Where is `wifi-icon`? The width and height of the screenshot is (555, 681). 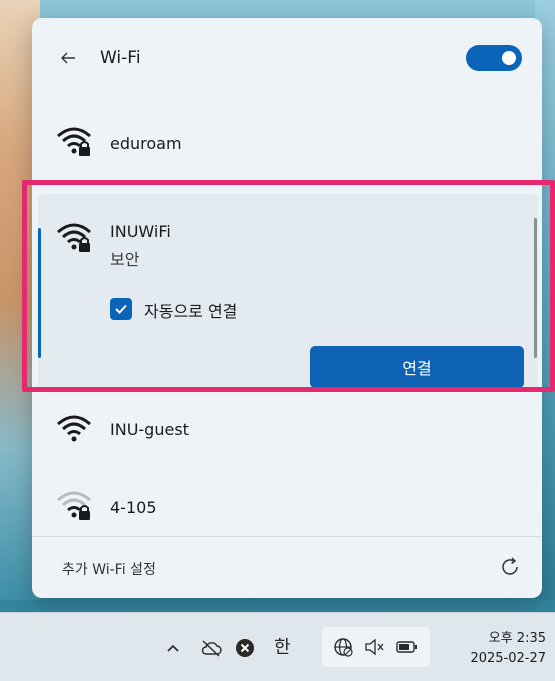
wifi-icon is located at coordinates (74, 428).